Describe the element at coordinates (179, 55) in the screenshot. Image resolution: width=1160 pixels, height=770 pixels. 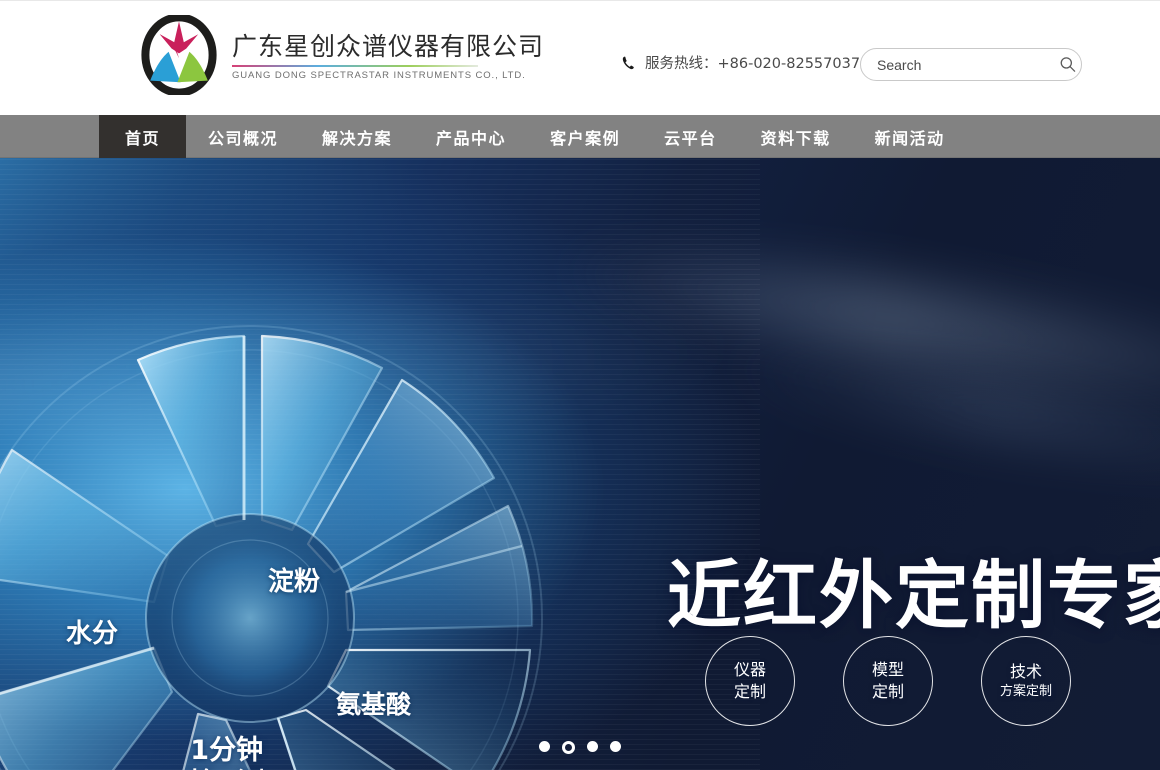
I see `company-logo-mark` at that location.